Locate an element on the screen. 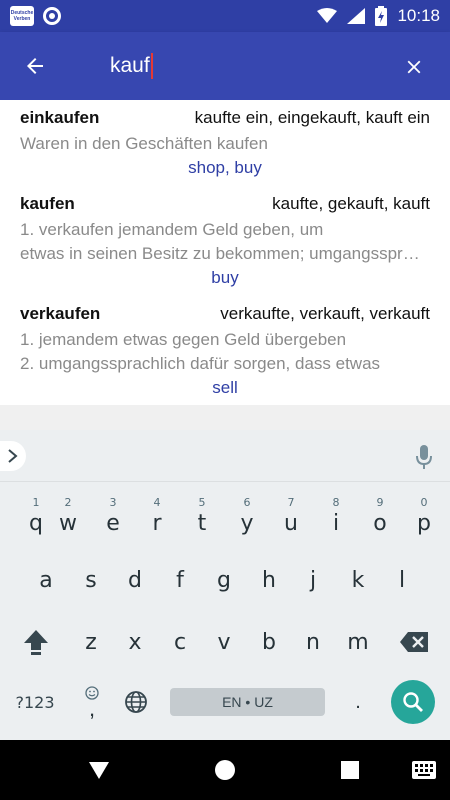 The image size is (450, 800). circle-home-icon is located at coordinates (225, 770).